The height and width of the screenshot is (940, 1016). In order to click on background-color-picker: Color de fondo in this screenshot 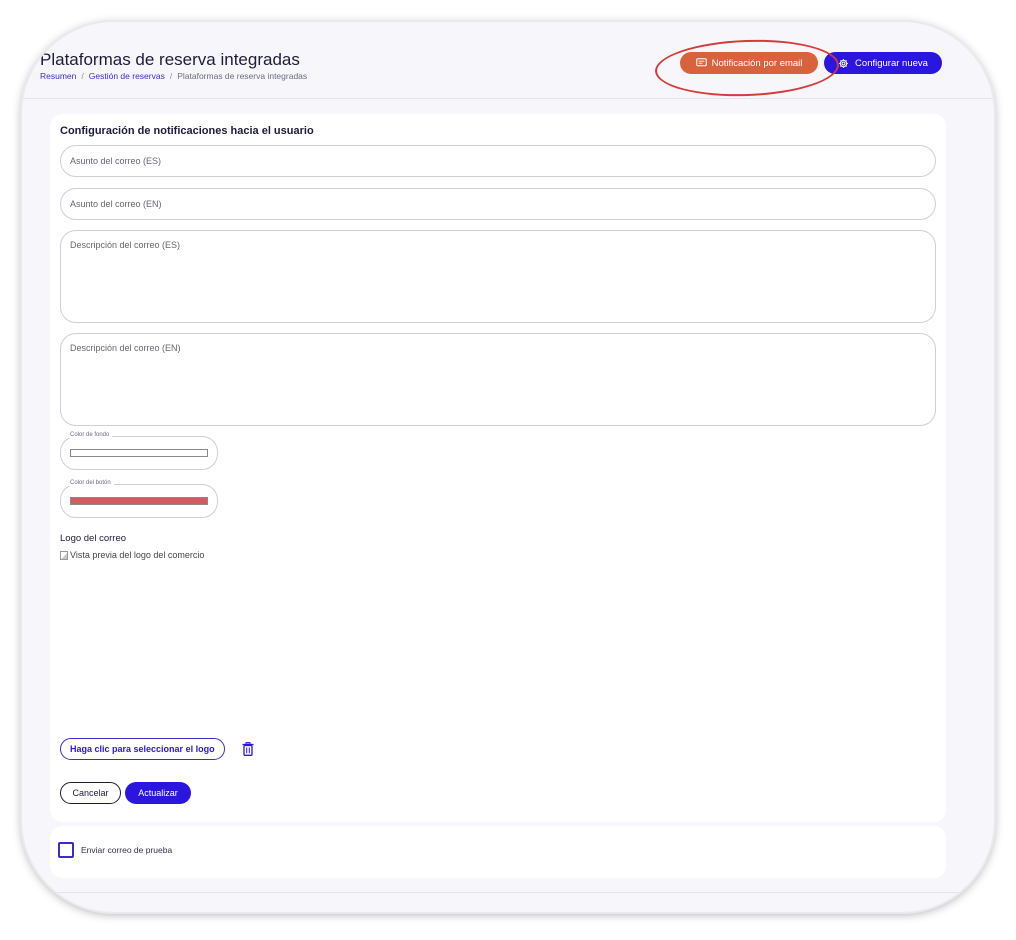, I will do `click(139, 451)`.